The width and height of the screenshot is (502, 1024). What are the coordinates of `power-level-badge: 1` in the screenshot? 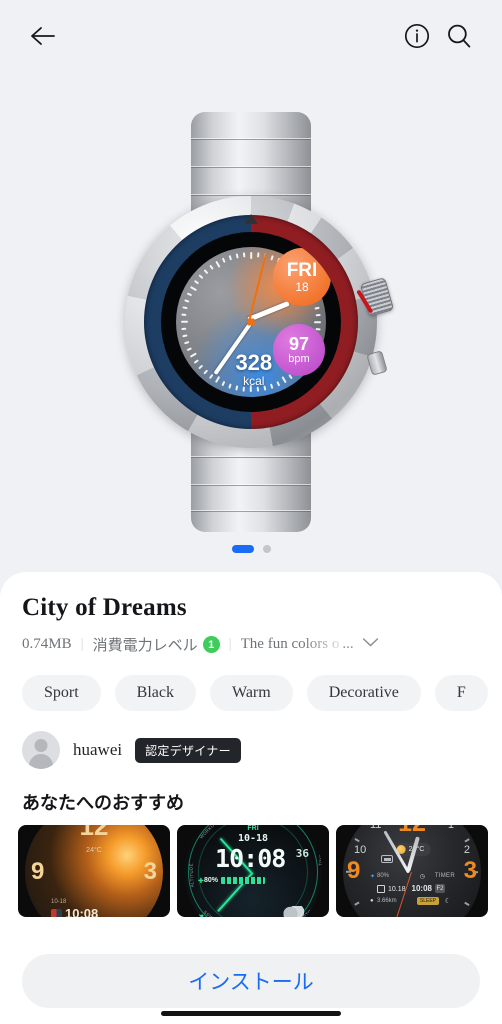 It's located at (211, 644).